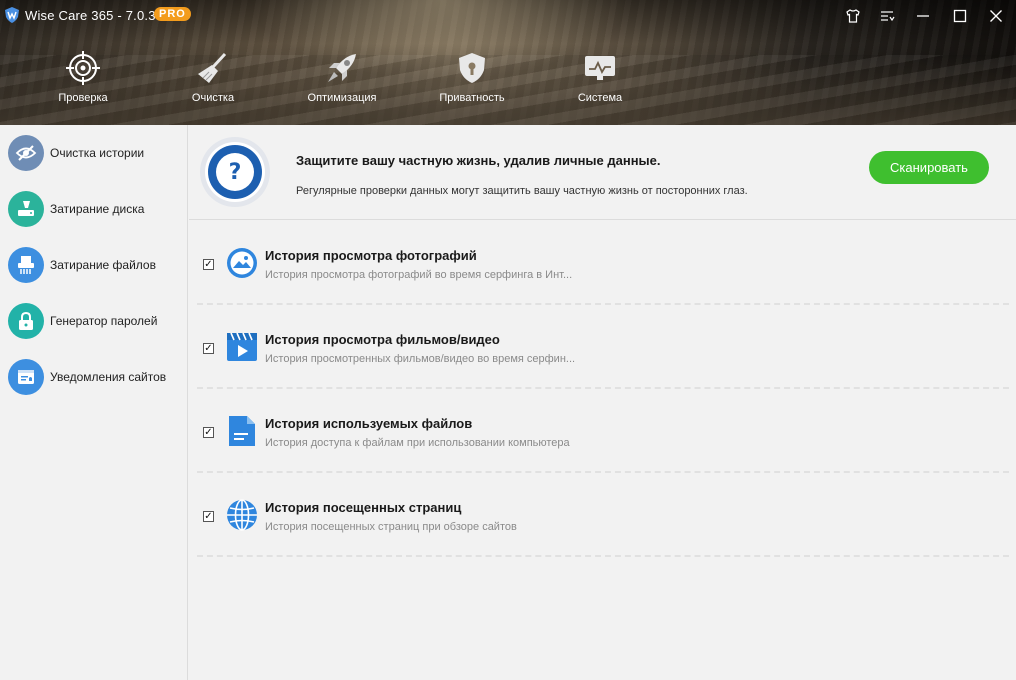  What do you see at coordinates (369, 423) in the screenshot?
I see `item-title: История используемых файлов` at bounding box center [369, 423].